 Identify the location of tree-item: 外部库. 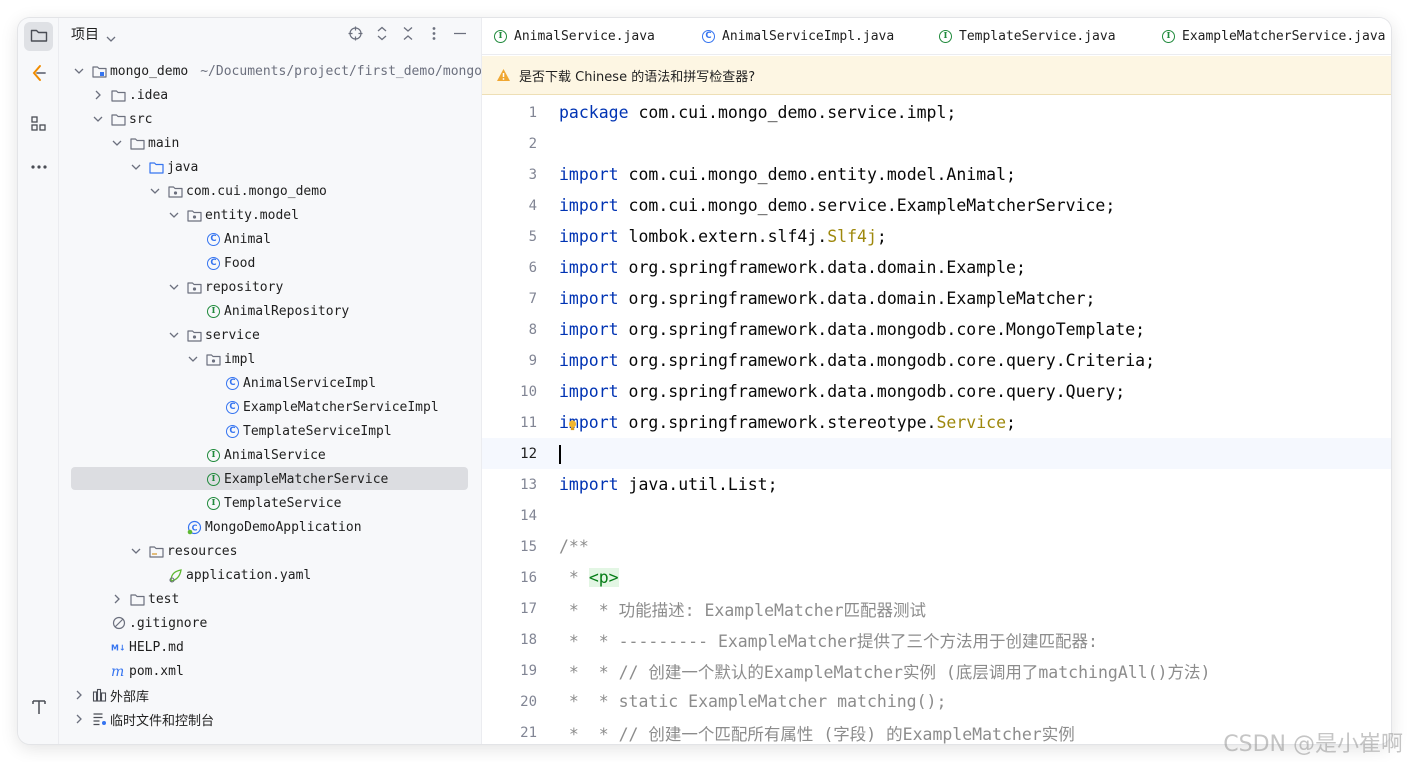
(270, 695).